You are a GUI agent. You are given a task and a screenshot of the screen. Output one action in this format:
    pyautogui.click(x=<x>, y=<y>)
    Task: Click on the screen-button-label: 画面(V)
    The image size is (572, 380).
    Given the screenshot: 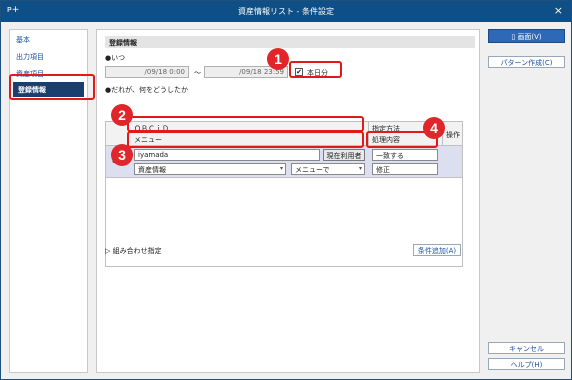 What is the action you would take?
    pyautogui.click(x=529, y=37)
    